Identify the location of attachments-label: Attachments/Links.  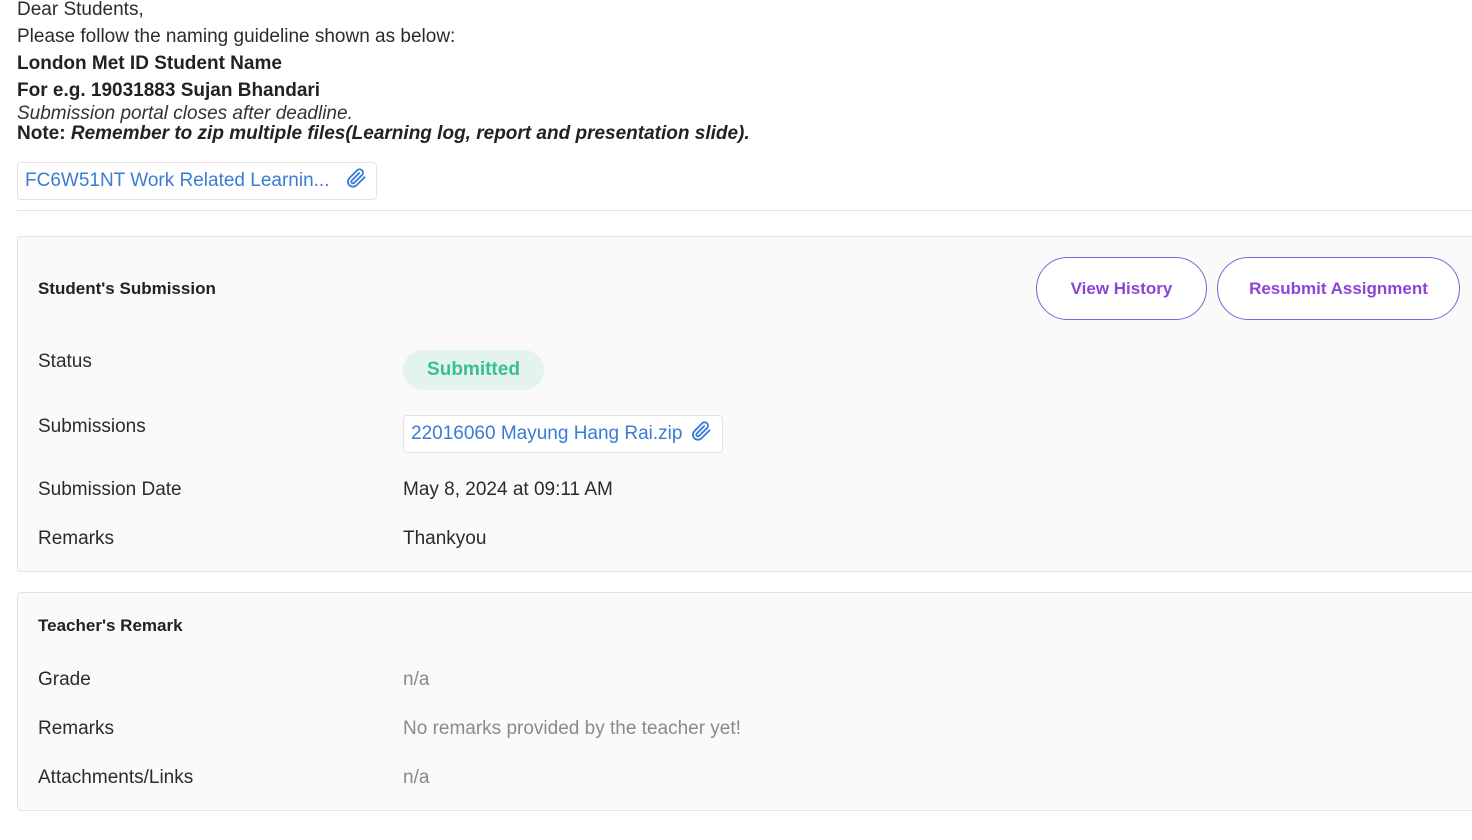
(116, 777).